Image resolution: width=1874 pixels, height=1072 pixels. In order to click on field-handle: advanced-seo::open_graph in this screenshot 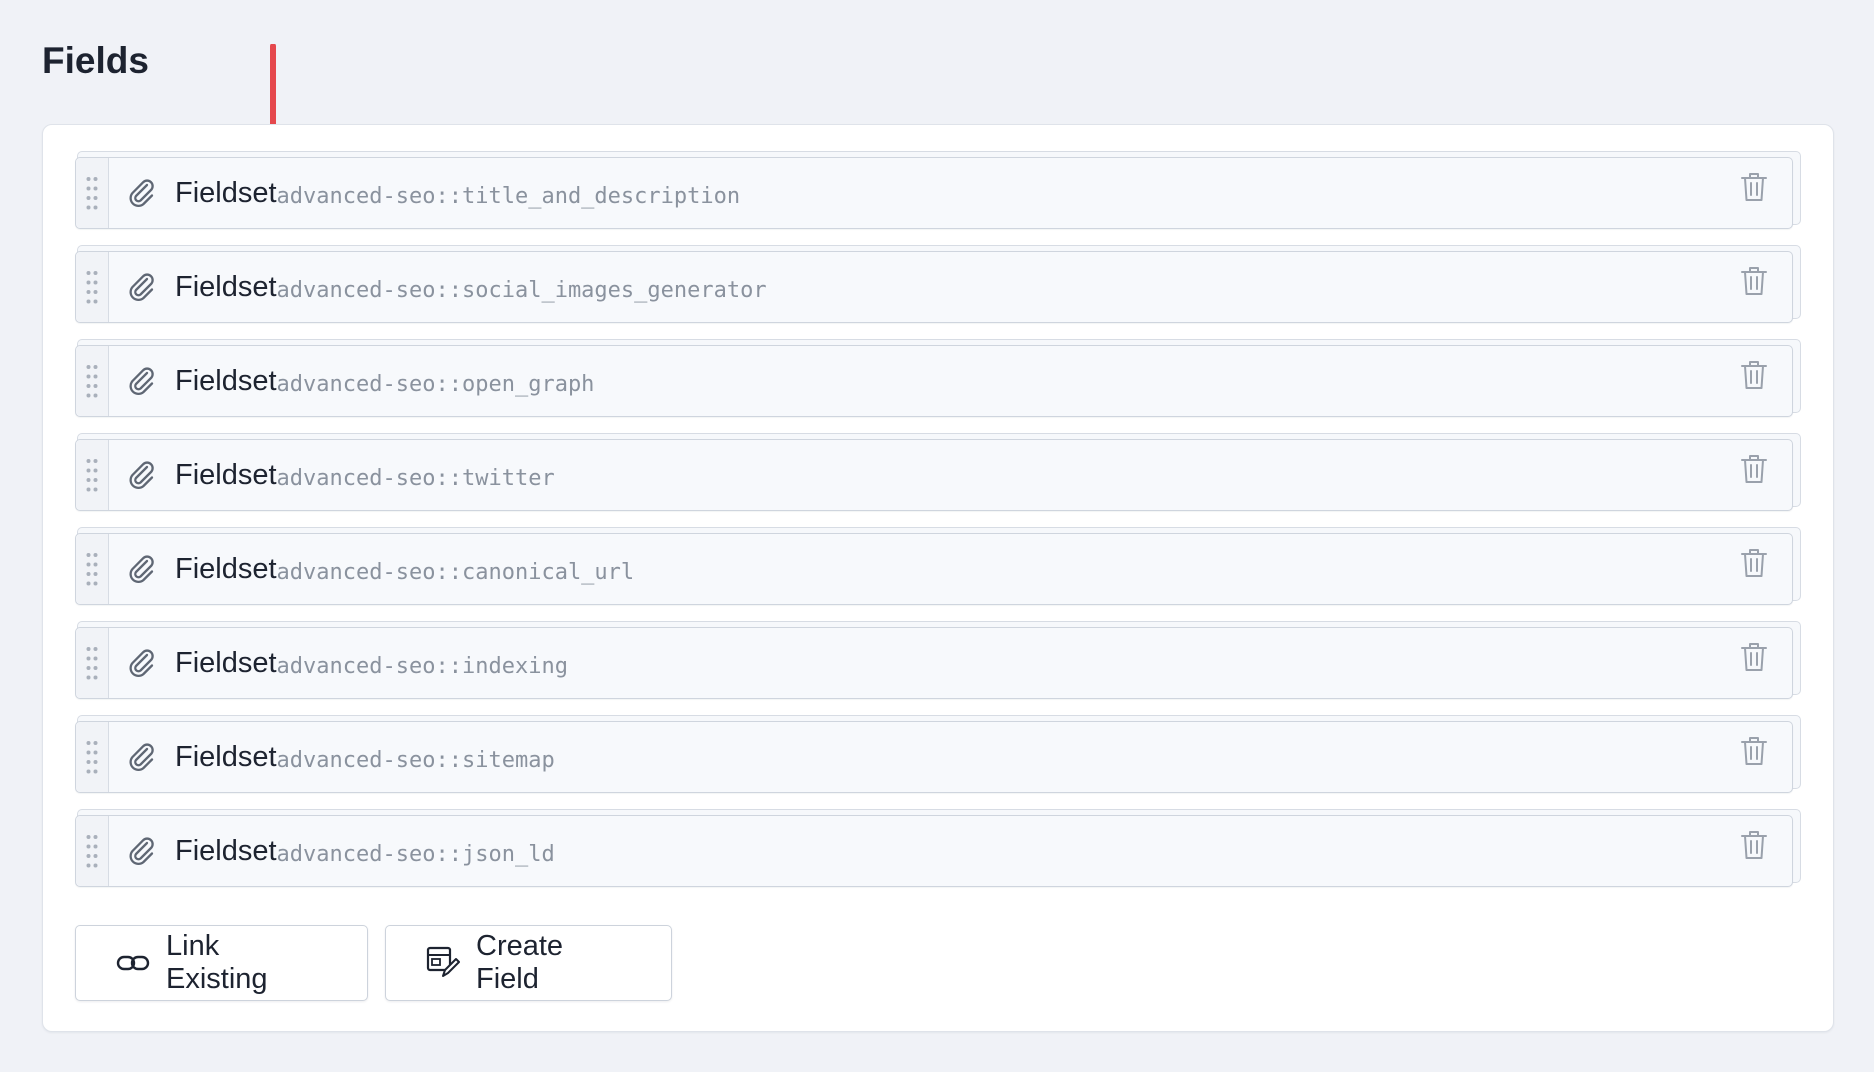, I will do `click(435, 384)`.